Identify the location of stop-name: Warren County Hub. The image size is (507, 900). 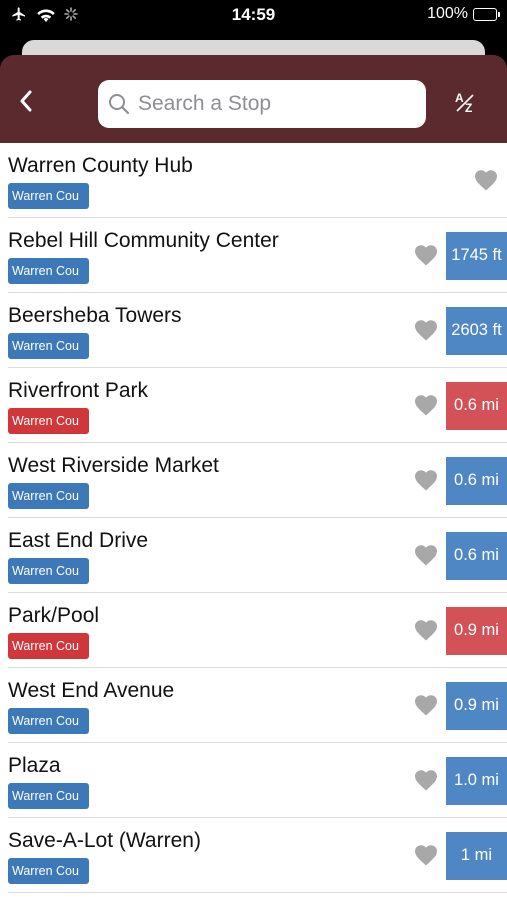
(100, 165).